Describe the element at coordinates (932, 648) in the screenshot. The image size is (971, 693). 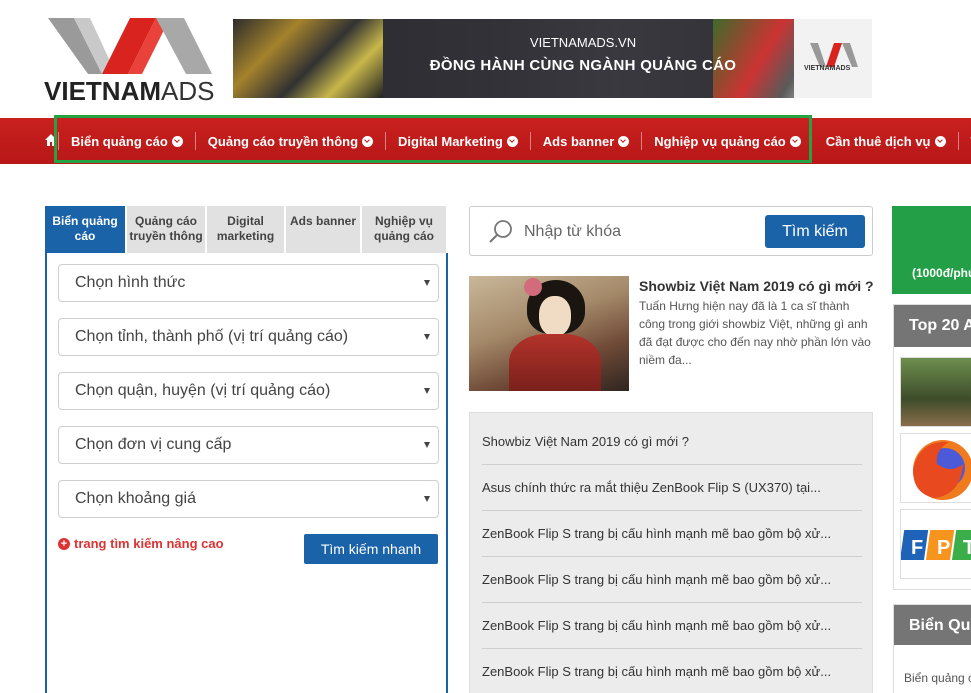
I see `bien-quang-cao-widget: Biển Quả Biển quảng cá` at that location.